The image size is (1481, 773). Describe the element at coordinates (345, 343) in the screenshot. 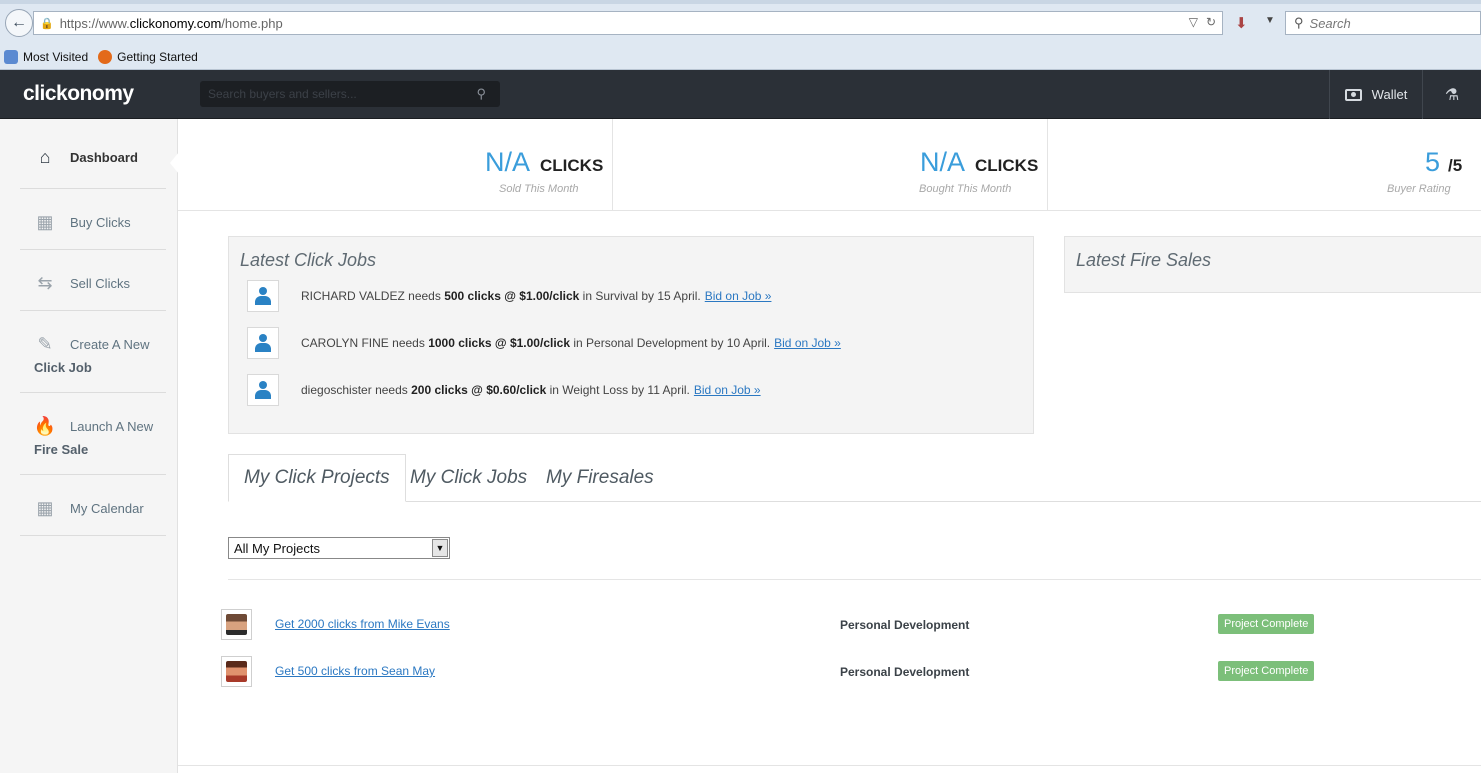

I see `job-buyer: CAROLYN FINE` at that location.